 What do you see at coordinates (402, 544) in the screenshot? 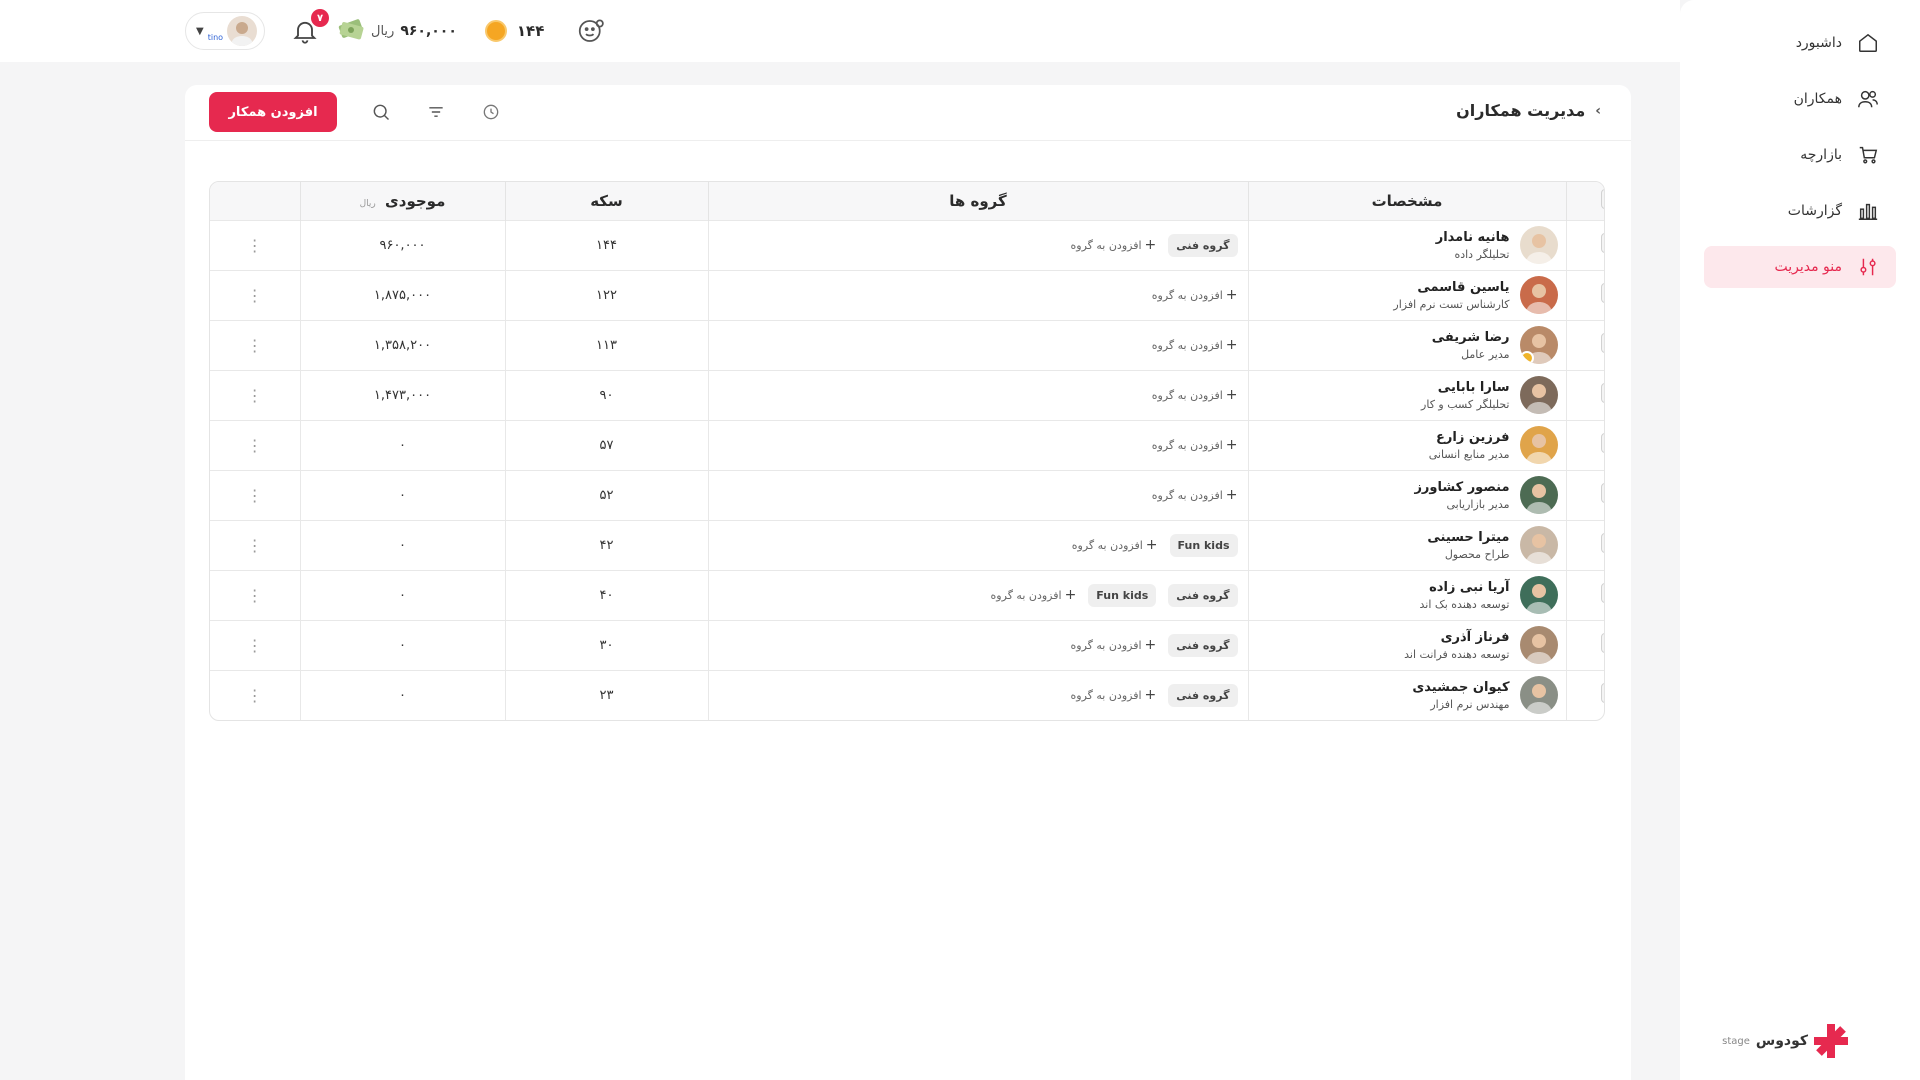
I see `balance-cell: ۰` at bounding box center [402, 544].